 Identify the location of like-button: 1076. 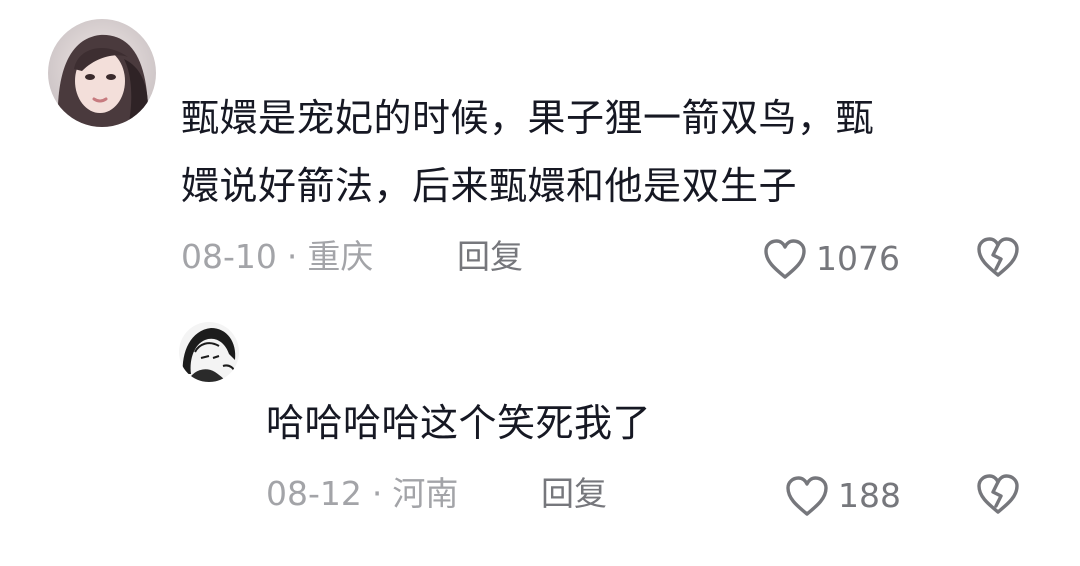
(831, 259).